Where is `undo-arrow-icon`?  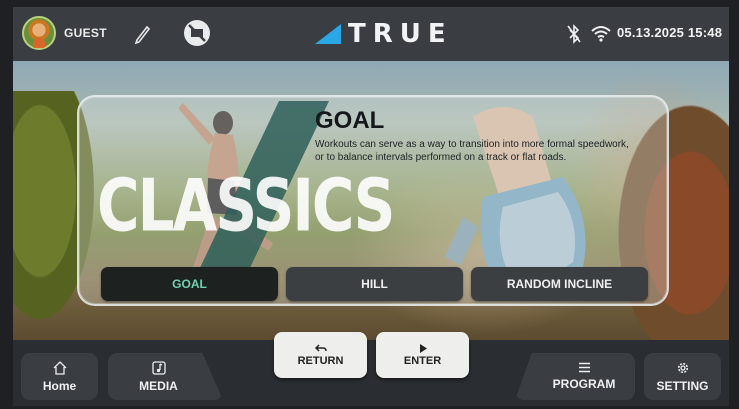
undo-arrow-icon is located at coordinates (320, 347).